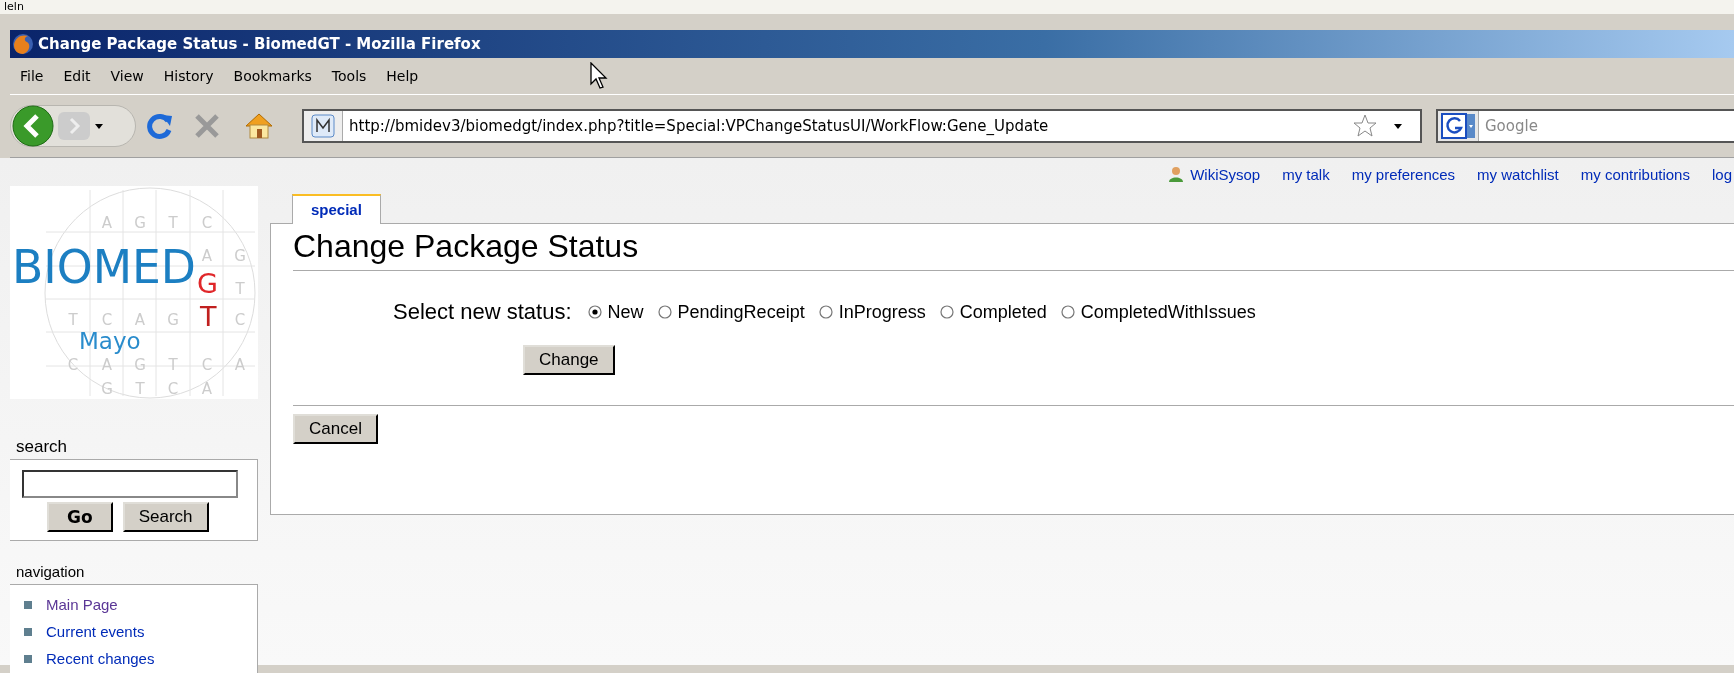  Describe the element at coordinates (1721, 174) in the screenshot. I see `personal-link: log` at that location.